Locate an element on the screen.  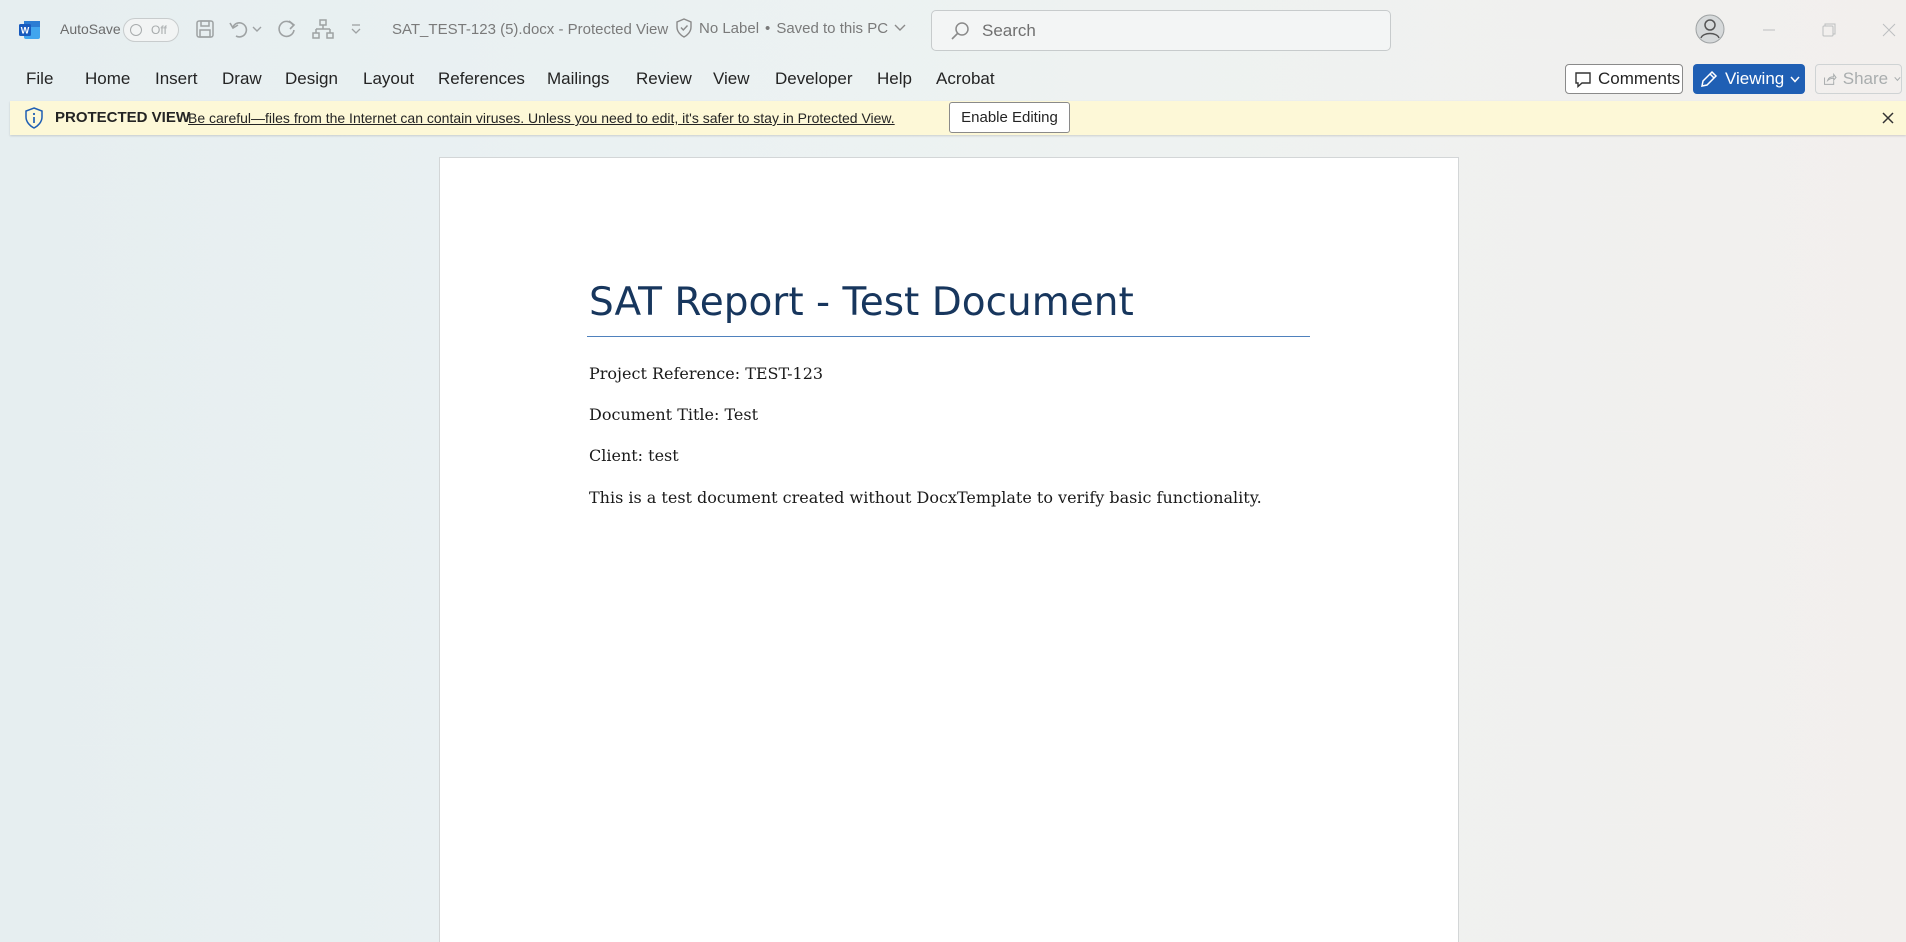
enable-editing-button: Enable Editing is located at coordinates (1009, 117).